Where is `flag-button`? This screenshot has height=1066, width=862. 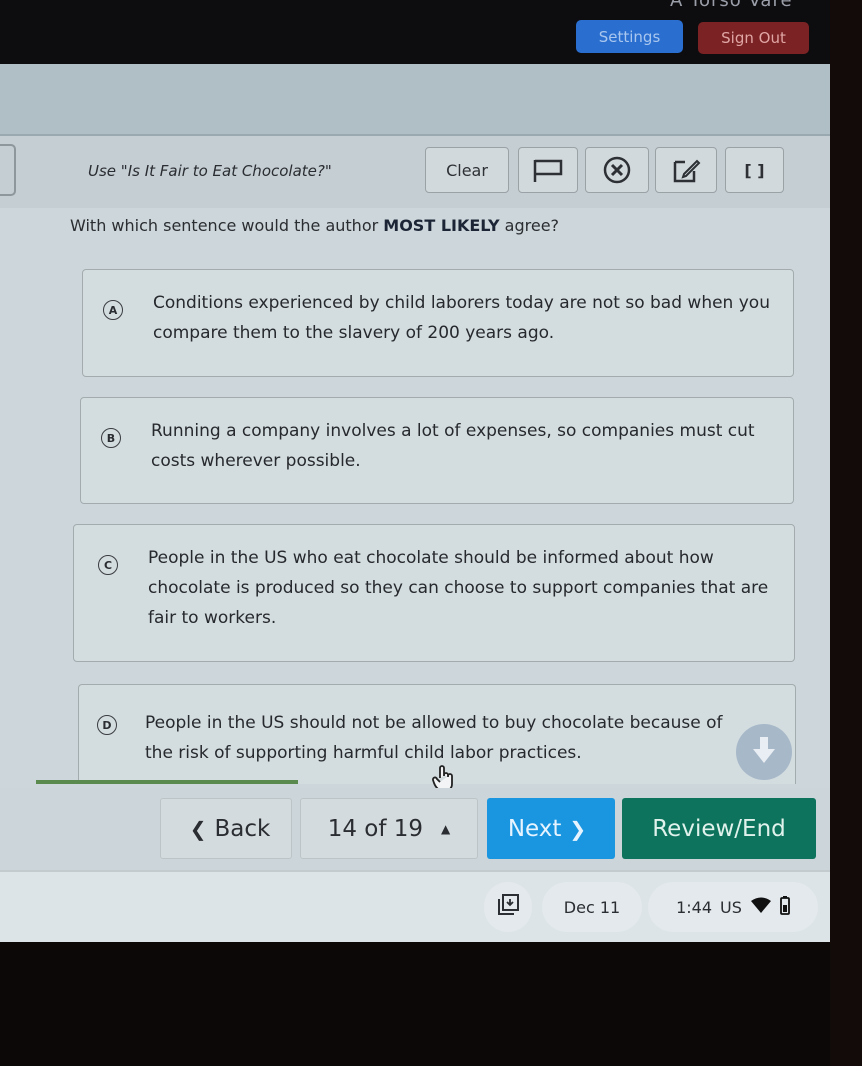 flag-button is located at coordinates (548, 170).